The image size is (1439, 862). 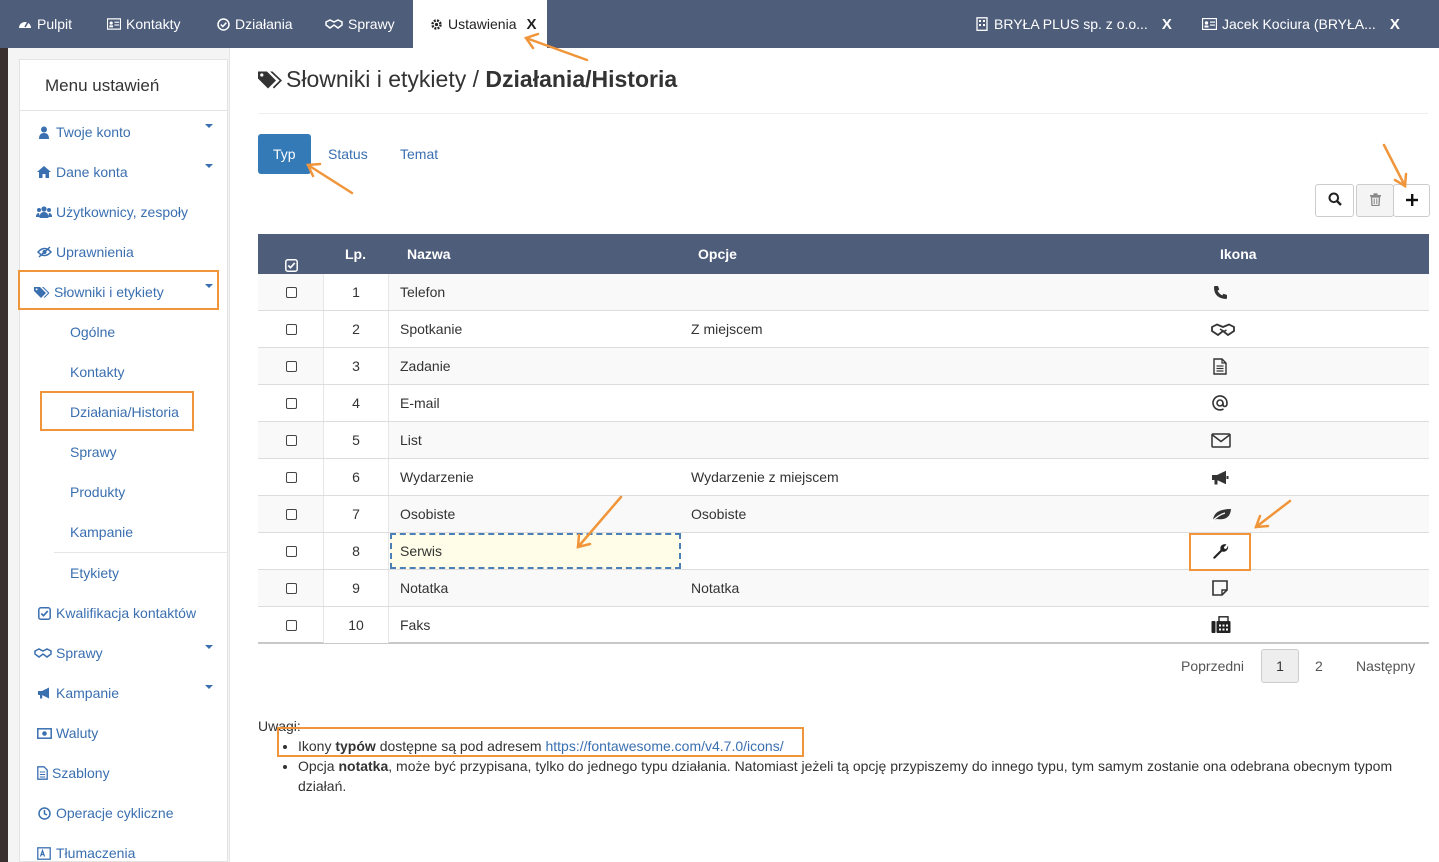 What do you see at coordinates (427, 514) in the screenshot?
I see `row-name: Osobiste` at bounding box center [427, 514].